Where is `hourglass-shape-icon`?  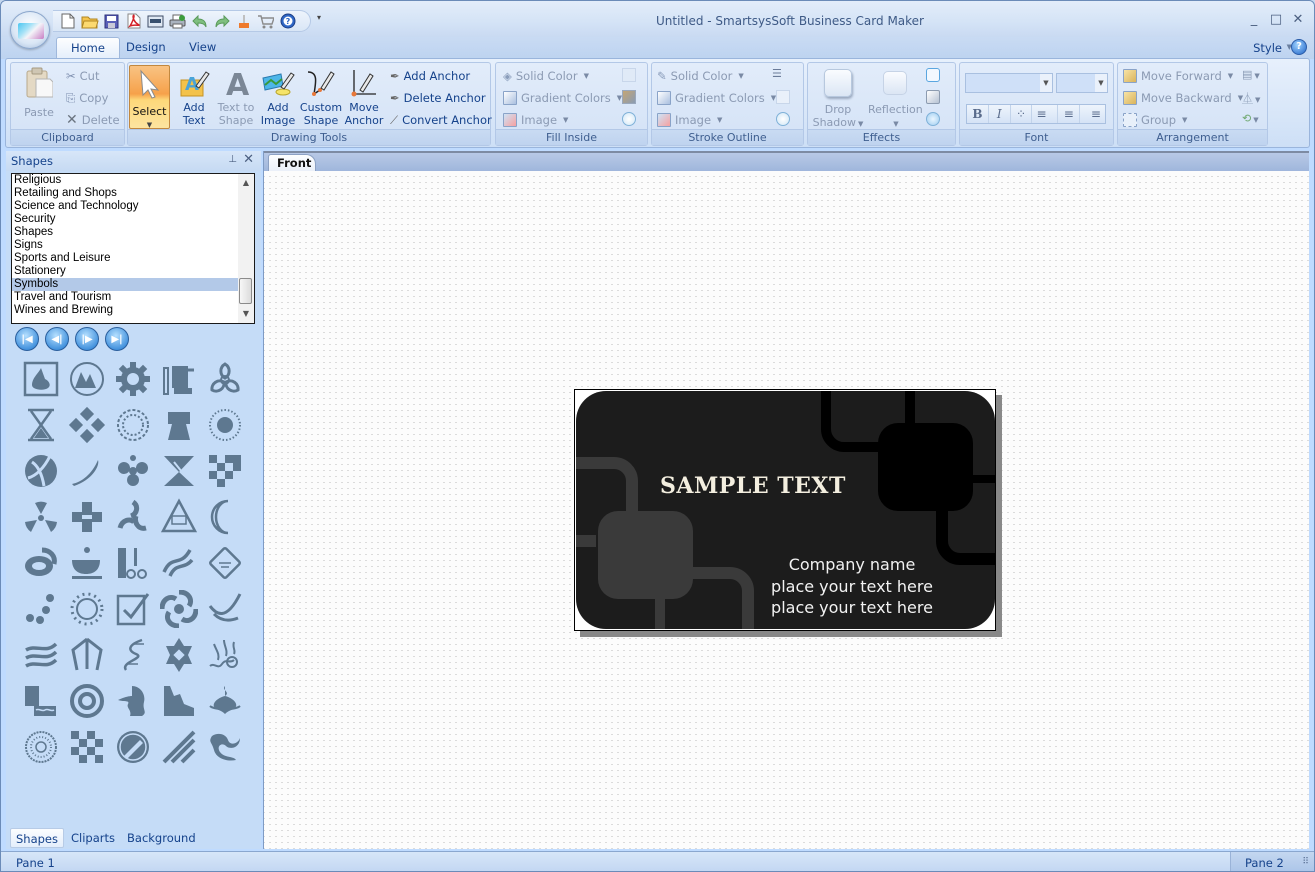
hourglass-shape-icon is located at coordinates (41, 425).